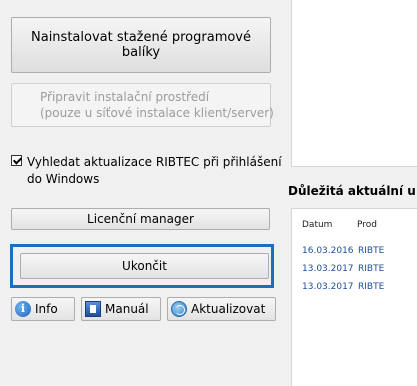 This screenshot has width=417, height=386. Describe the element at coordinates (179, 309) in the screenshot. I see `update-globe-icon` at that location.